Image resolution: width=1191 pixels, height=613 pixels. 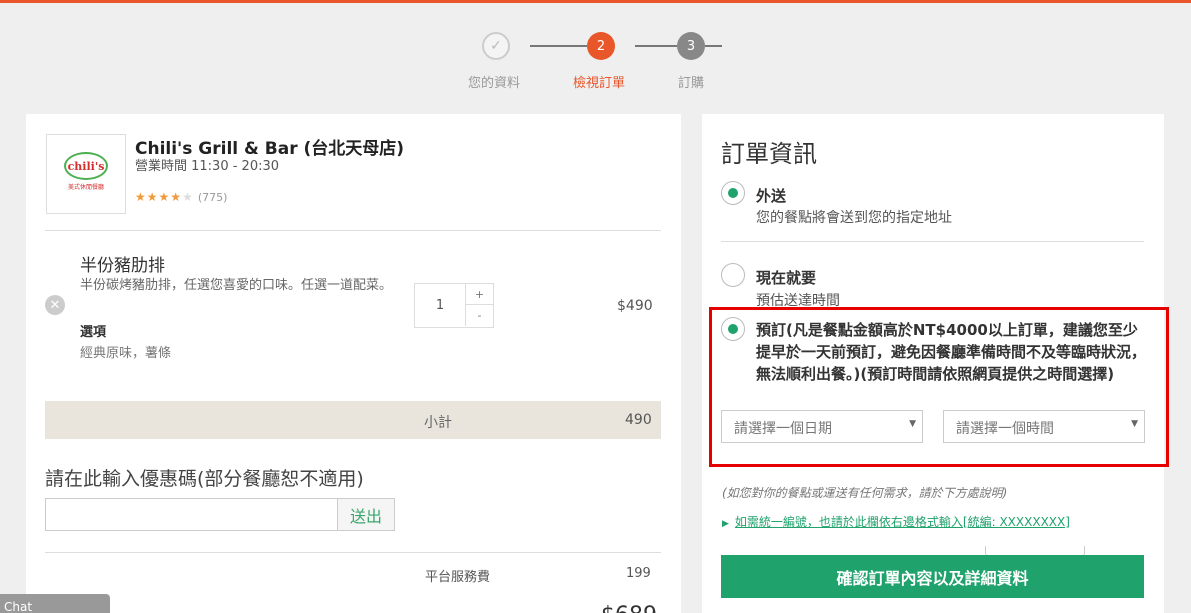 I want to click on chat-tab: Chat, so click(x=55, y=603).